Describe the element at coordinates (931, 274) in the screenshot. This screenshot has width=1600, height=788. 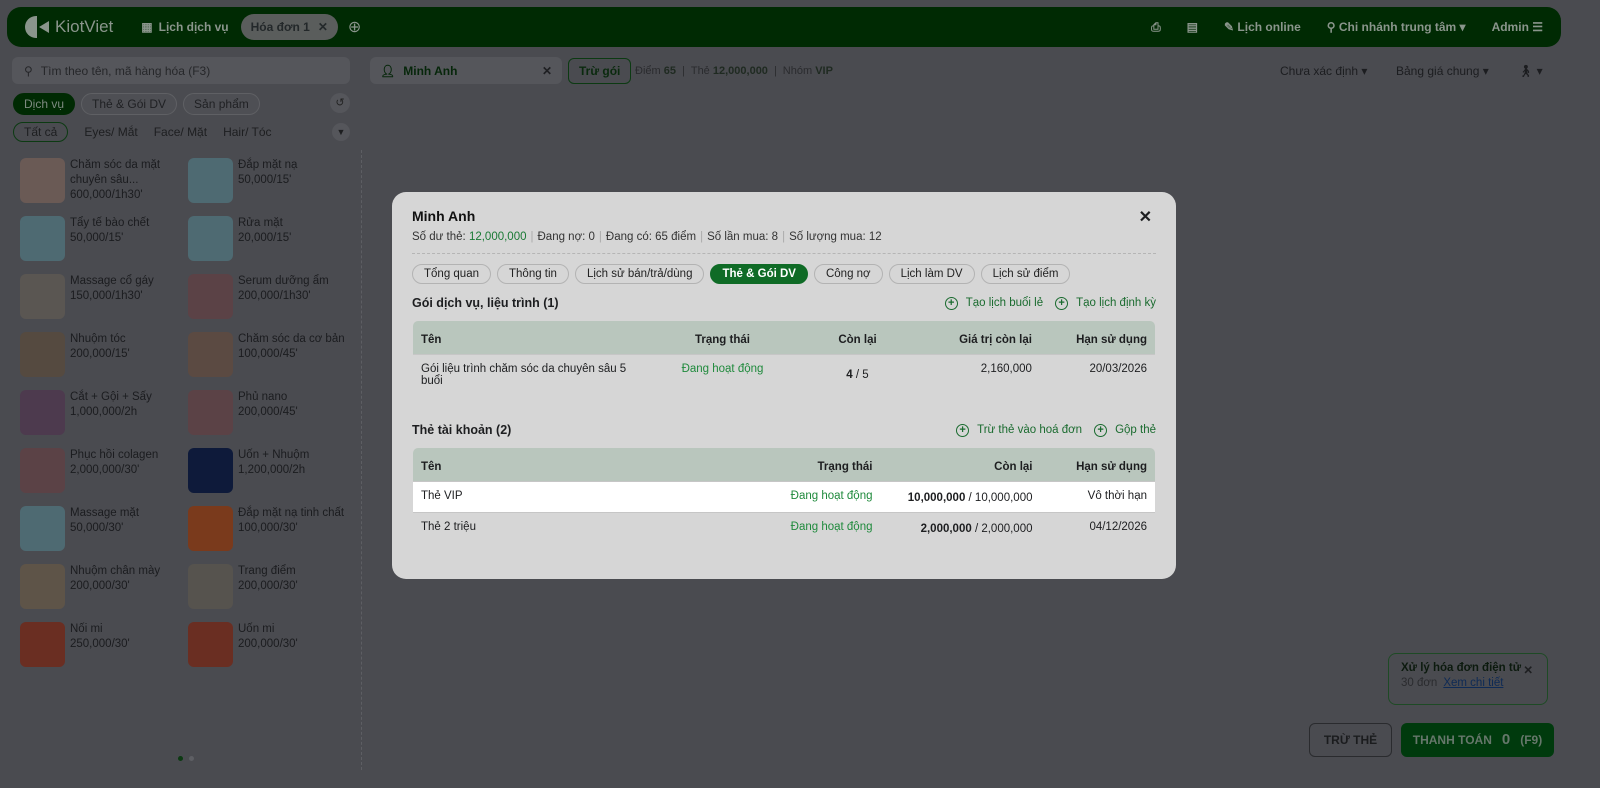
I see `modal-tab: Lịch làm DV` at that location.